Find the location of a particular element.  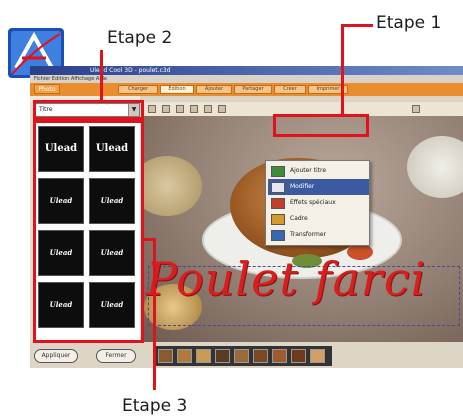

menu-item-label: Cadre is located at coordinates (299, 218).